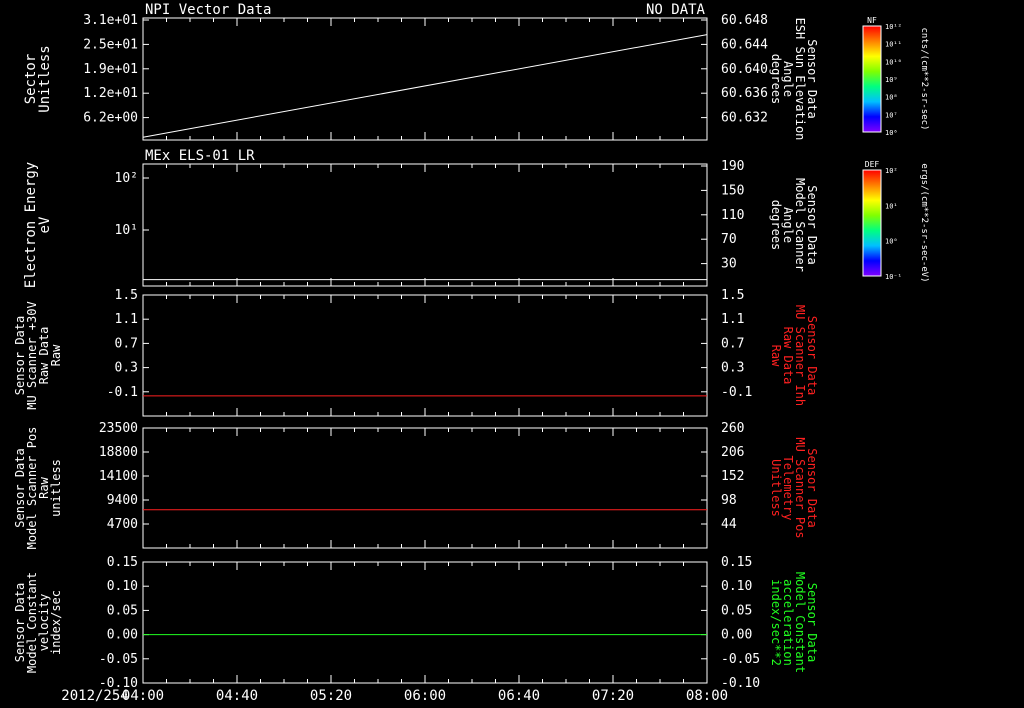 This screenshot has height=708, width=1024. What do you see at coordinates (729, 524) in the screenshot?
I see `y-tick-label-right: 44` at bounding box center [729, 524].